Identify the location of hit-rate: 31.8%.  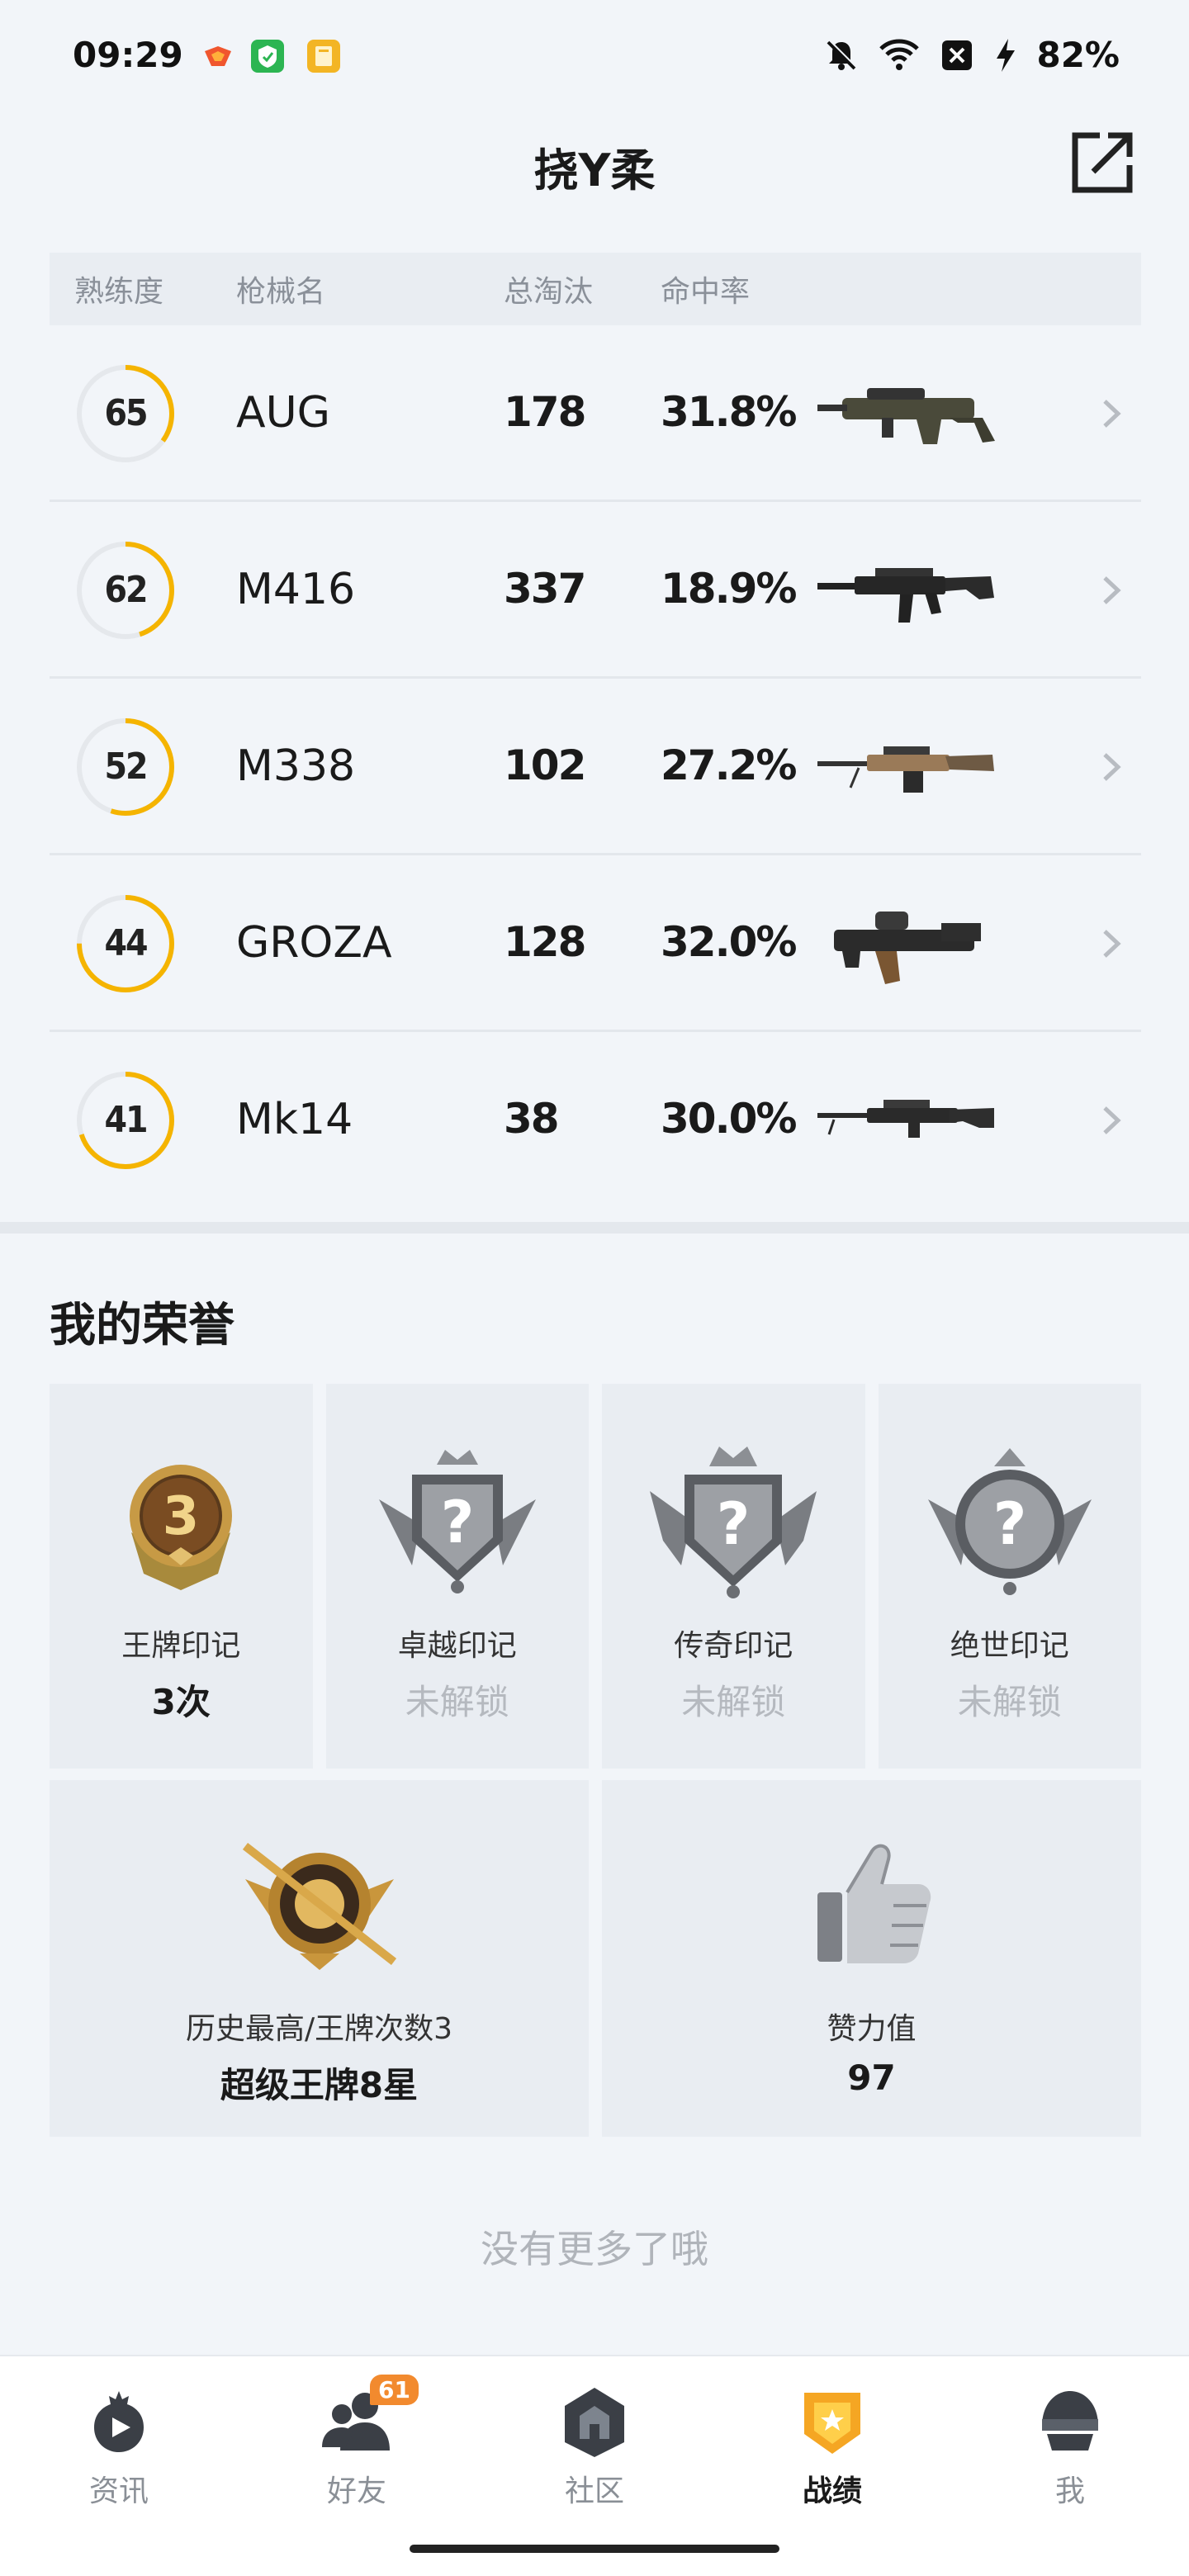
(729, 412).